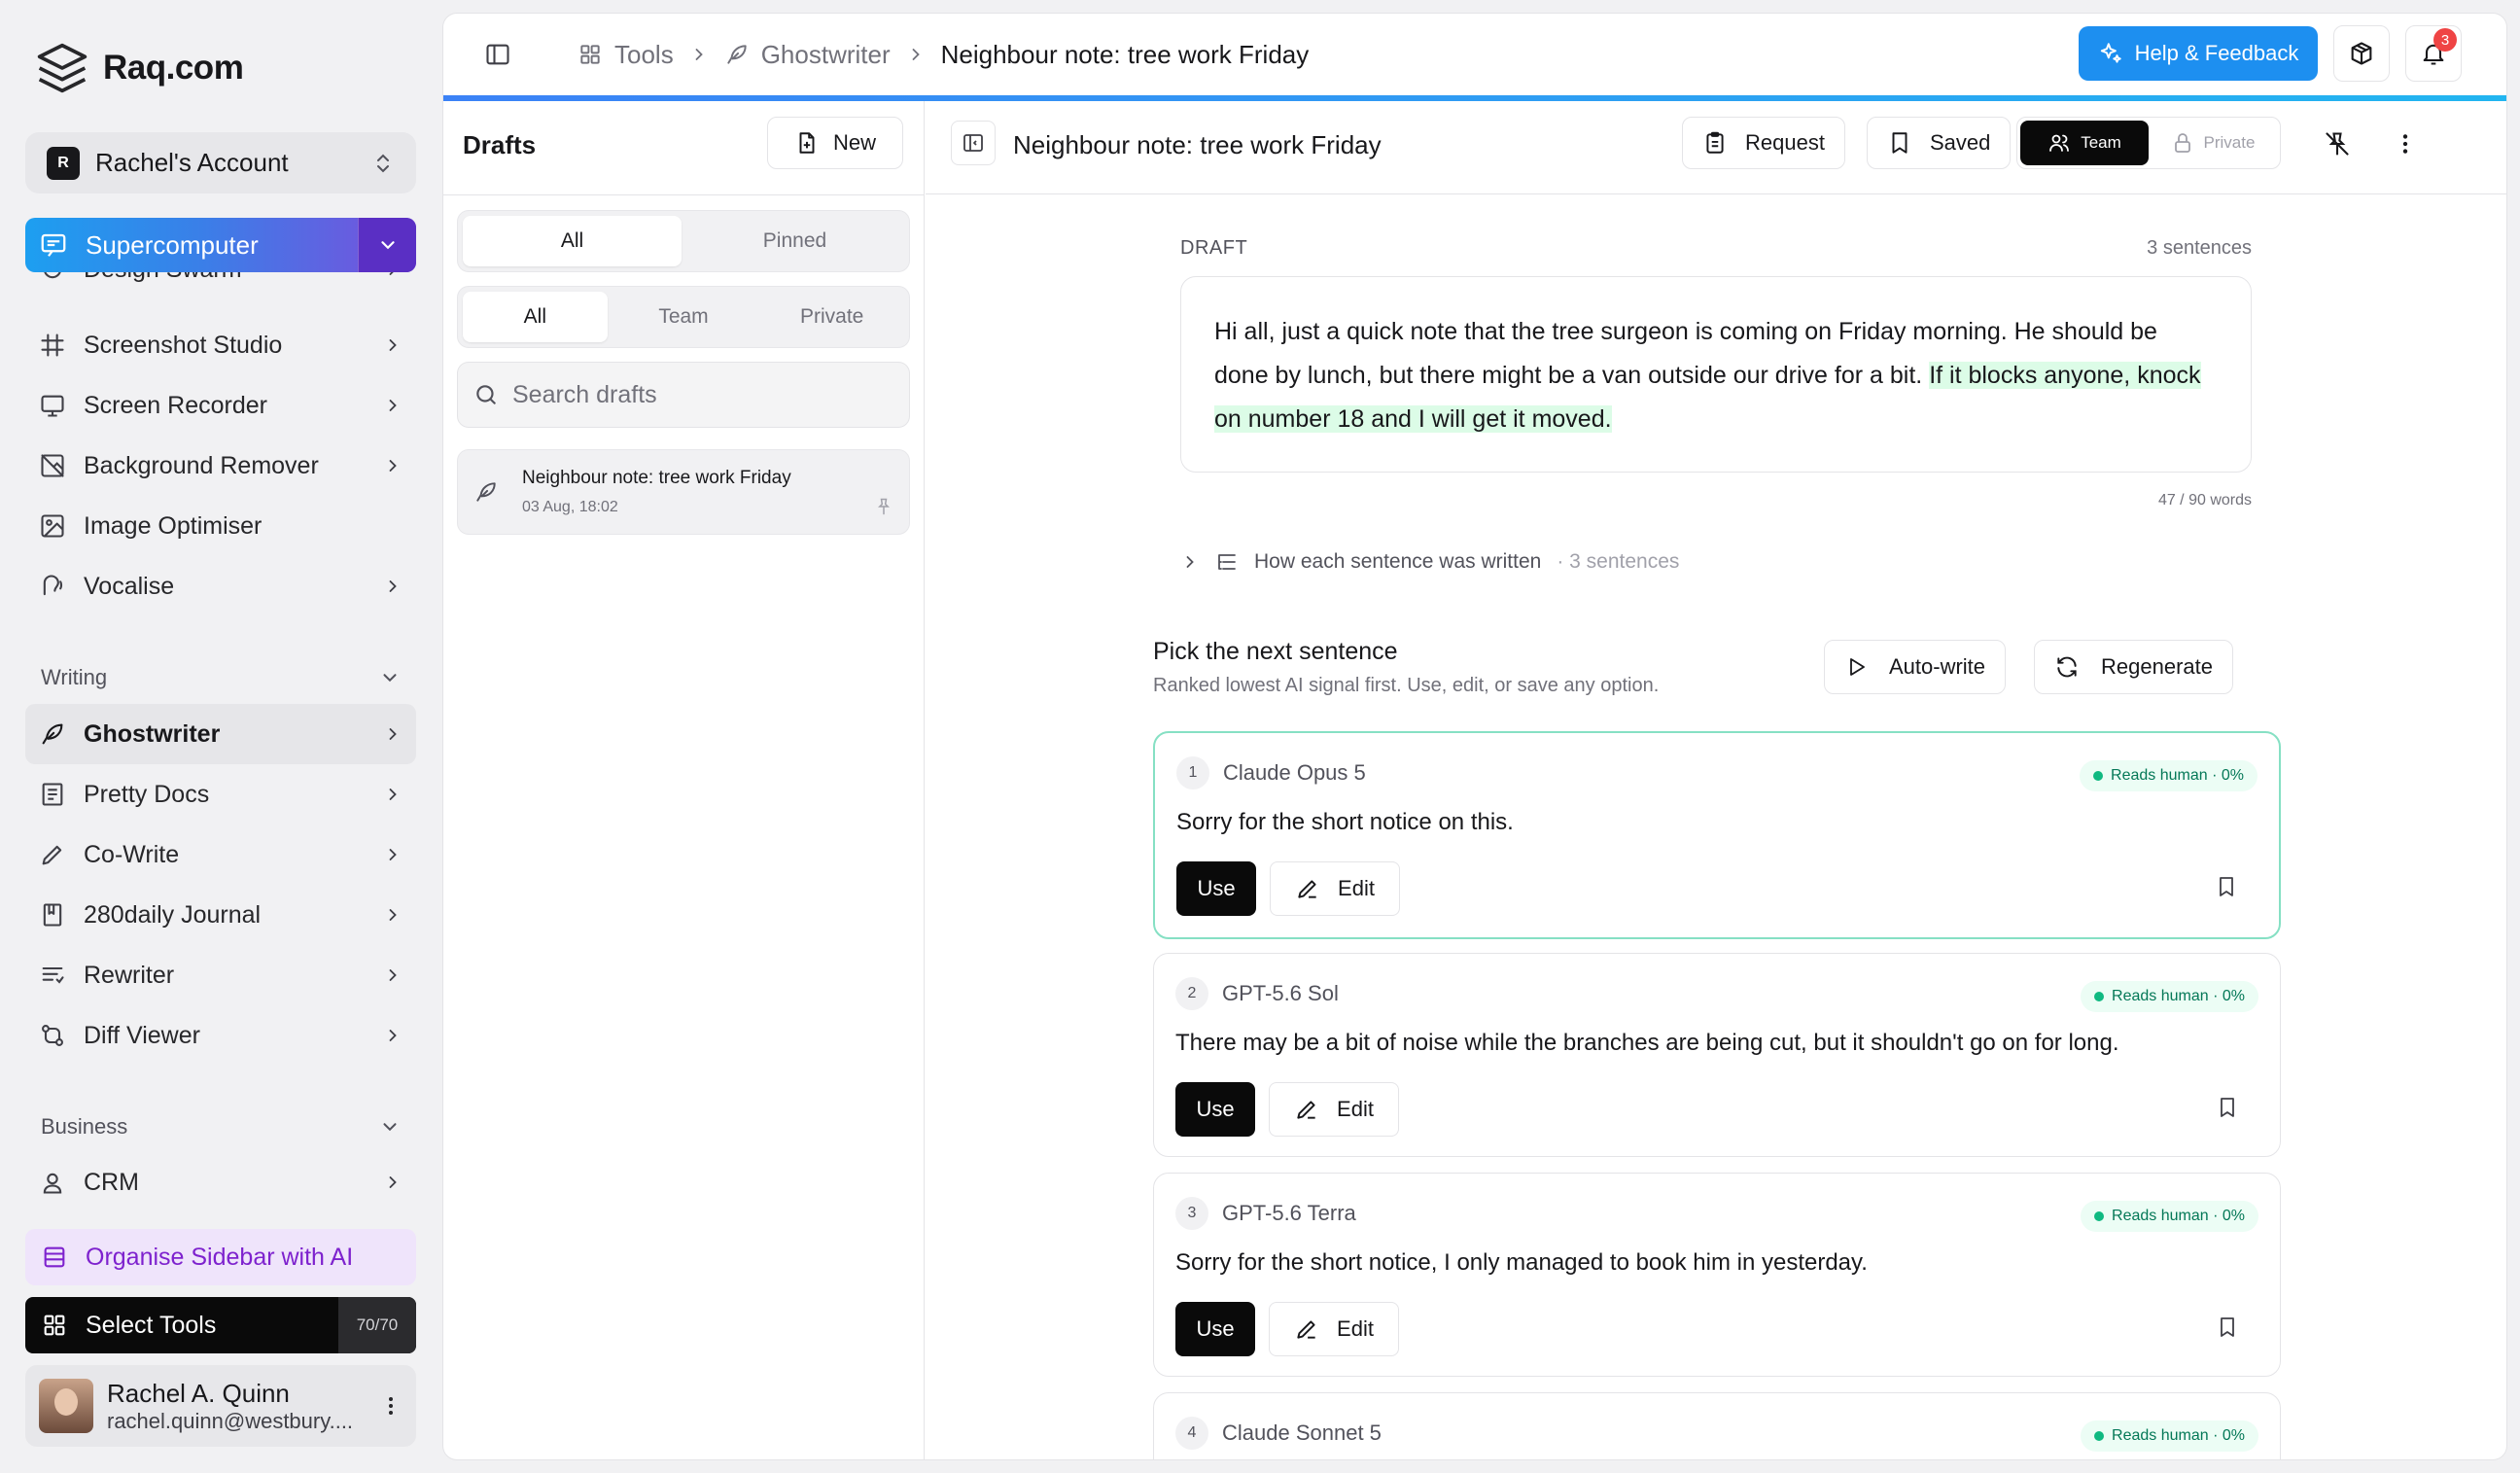 This screenshot has height=1473, width=2520. What do you see at coordinates (794, 241) in the screenshot?
I see `filter-pinned: Pinned` at bounding box center [794, 241].